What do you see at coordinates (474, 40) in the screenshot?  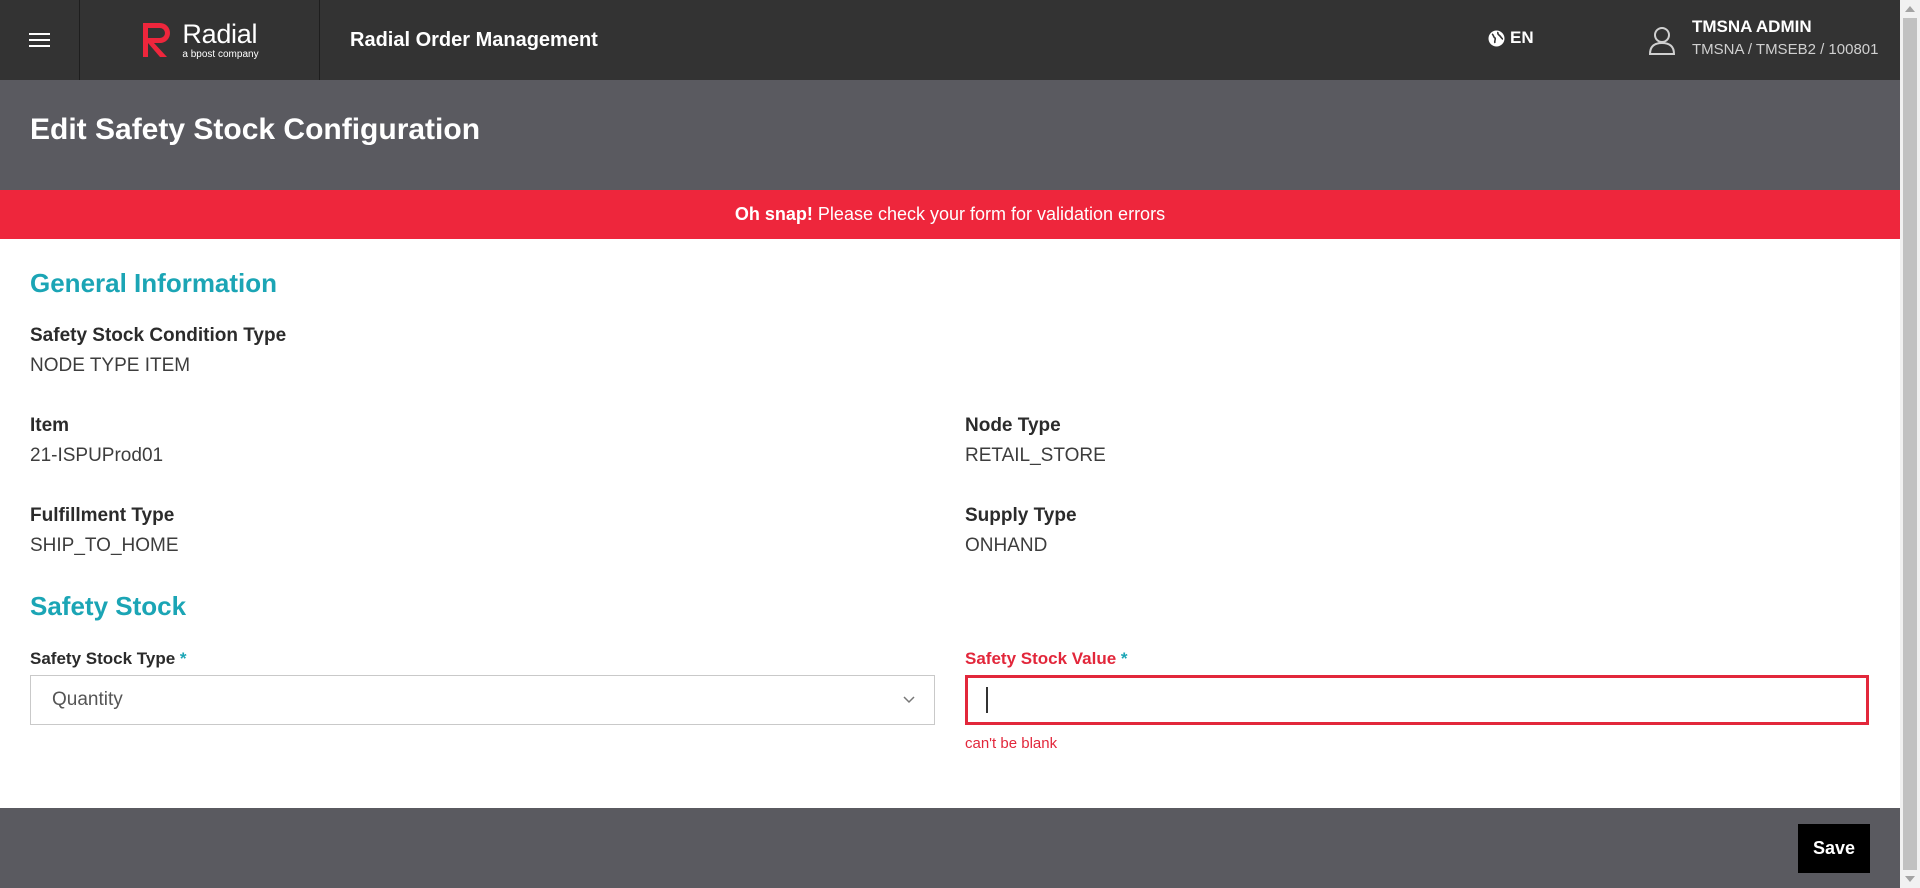 I see `app-title: Radial Order Management` at bounding box center [474, 40].